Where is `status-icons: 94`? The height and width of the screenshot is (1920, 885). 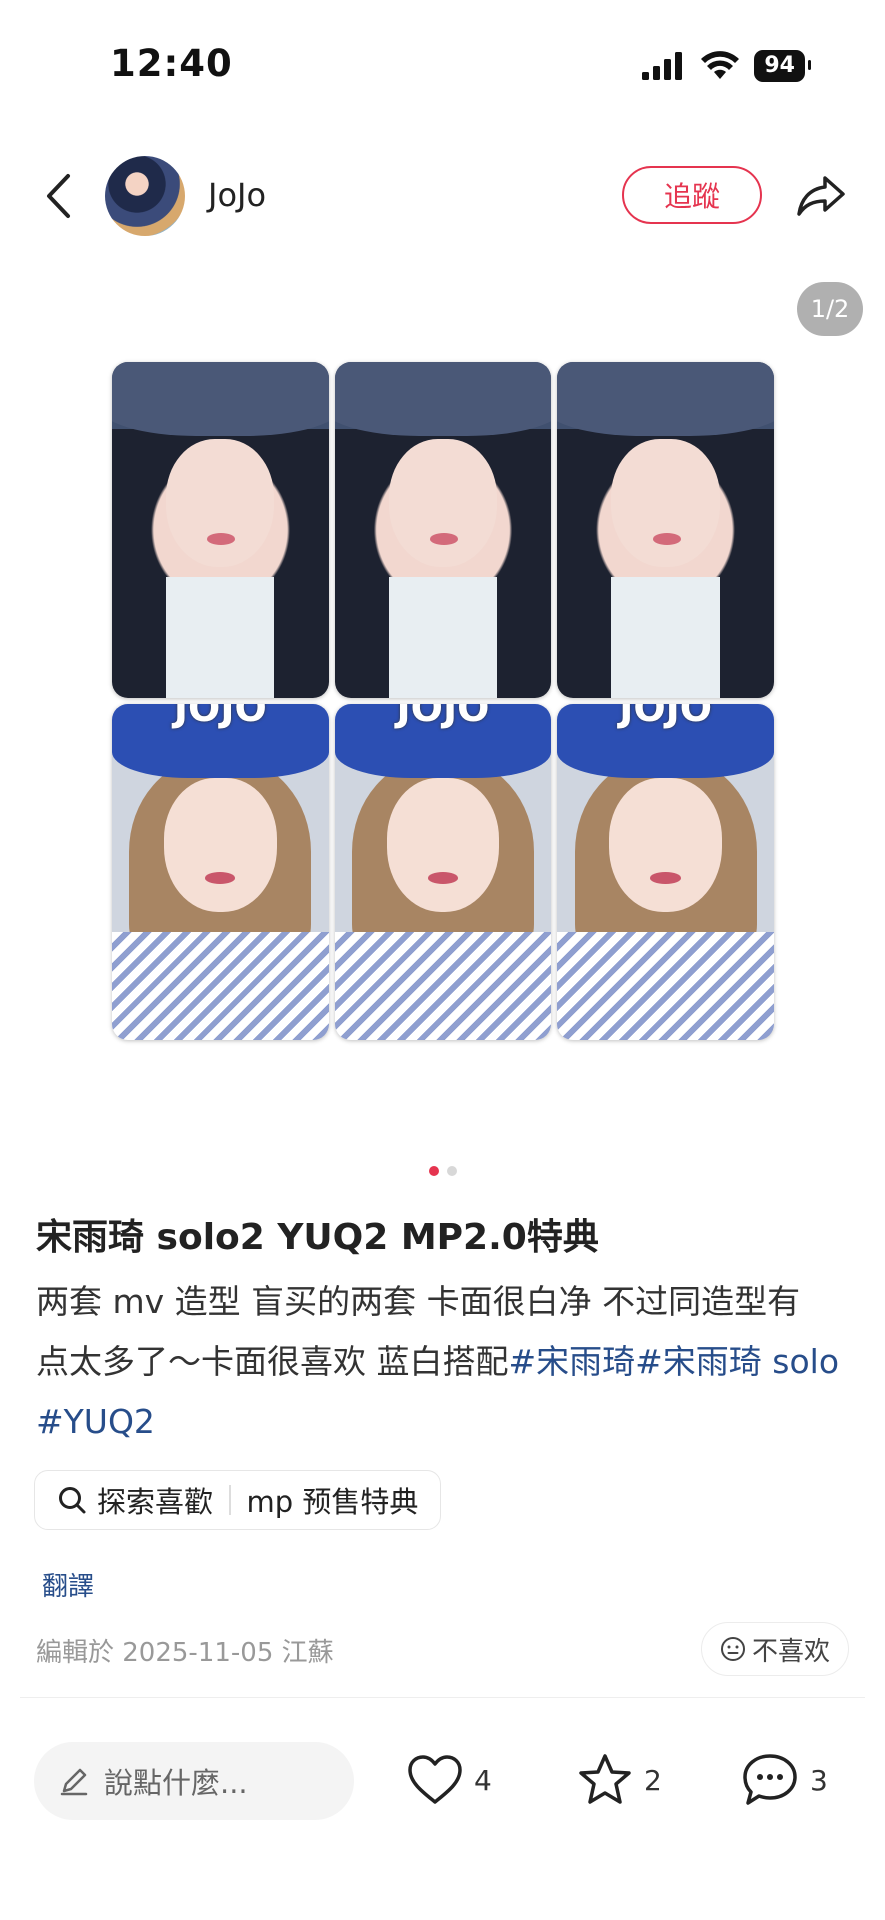 status-icons: 94 is located at coordinates (726, 66).